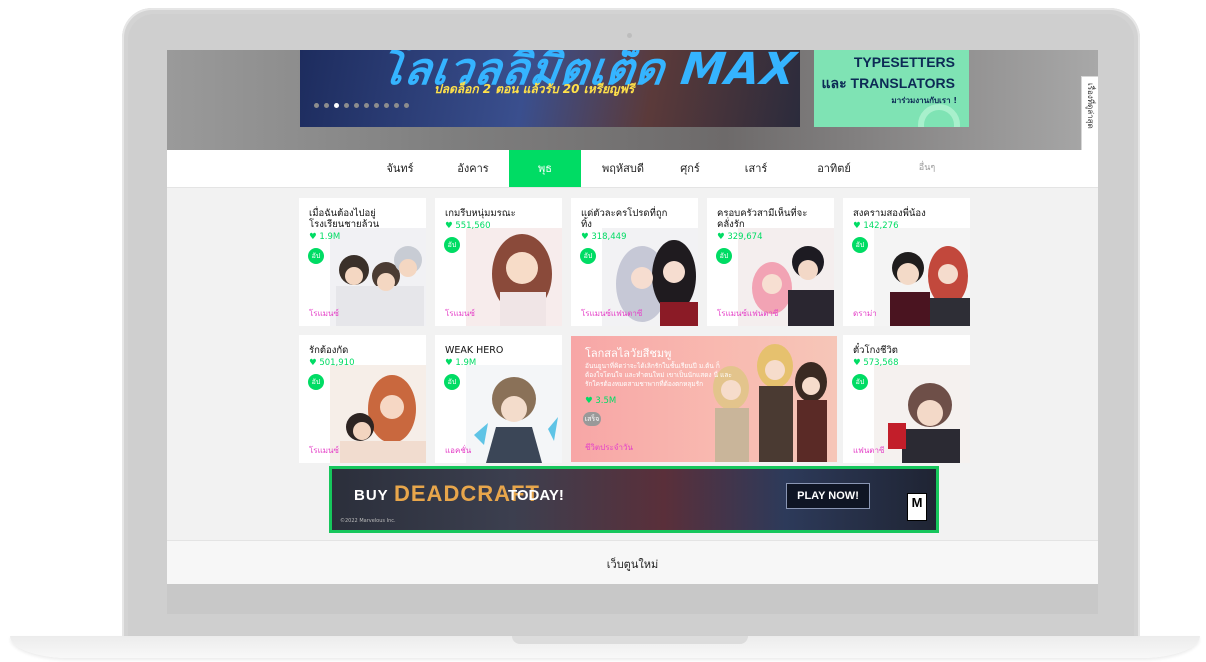 The width and height of the screenshot is (1206, 662). Describe the element at coordinates (629, 35) in the screenshot. I see `webcam-icon` at that location.